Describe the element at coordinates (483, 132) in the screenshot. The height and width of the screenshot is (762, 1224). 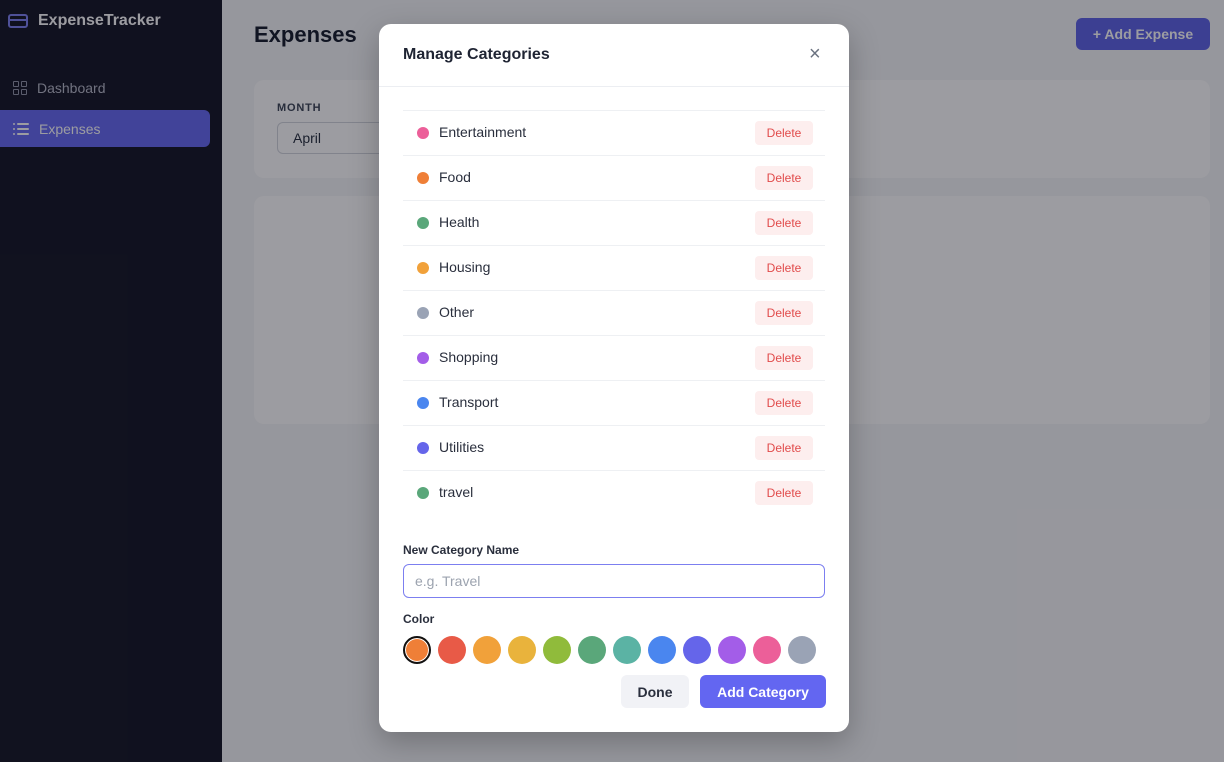
I see `category-name: Entertainment` at that location.